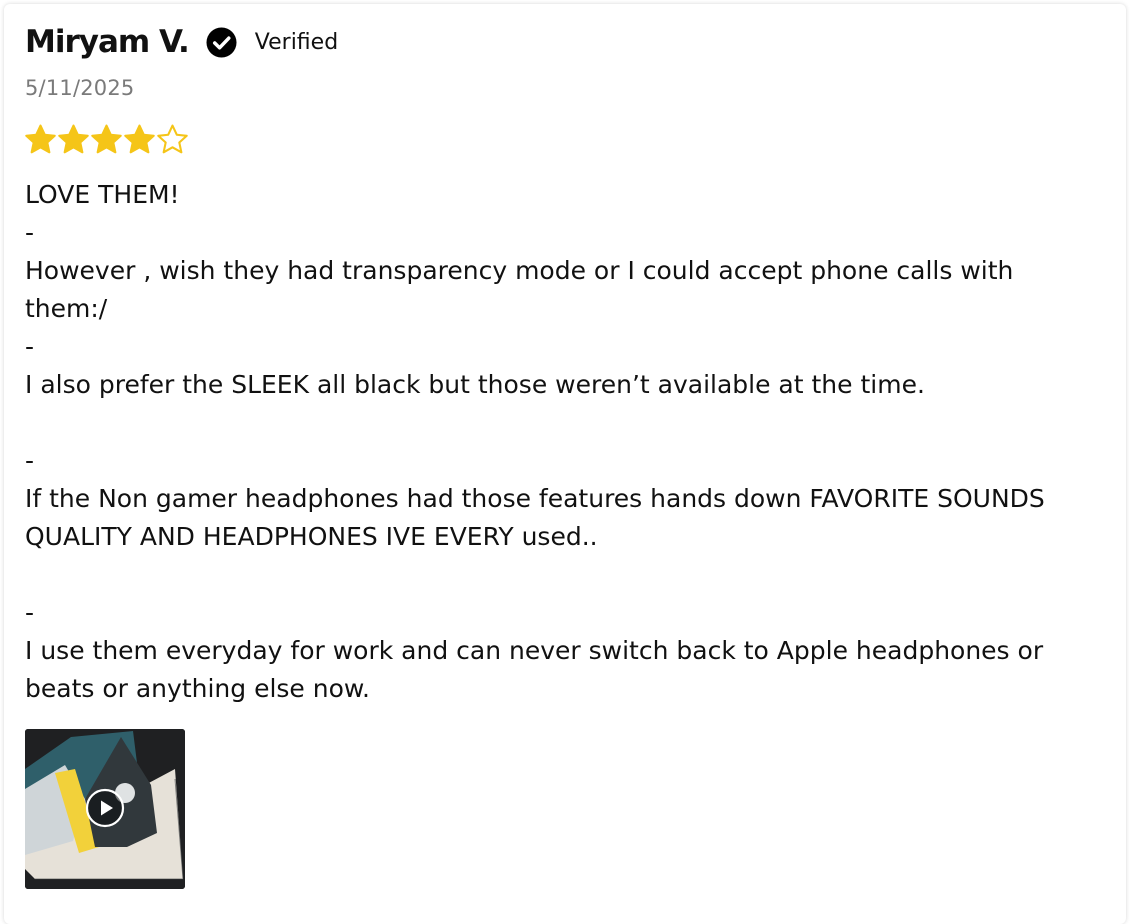  I want to click on review-date: 5/11/2025, so click(80, 88).